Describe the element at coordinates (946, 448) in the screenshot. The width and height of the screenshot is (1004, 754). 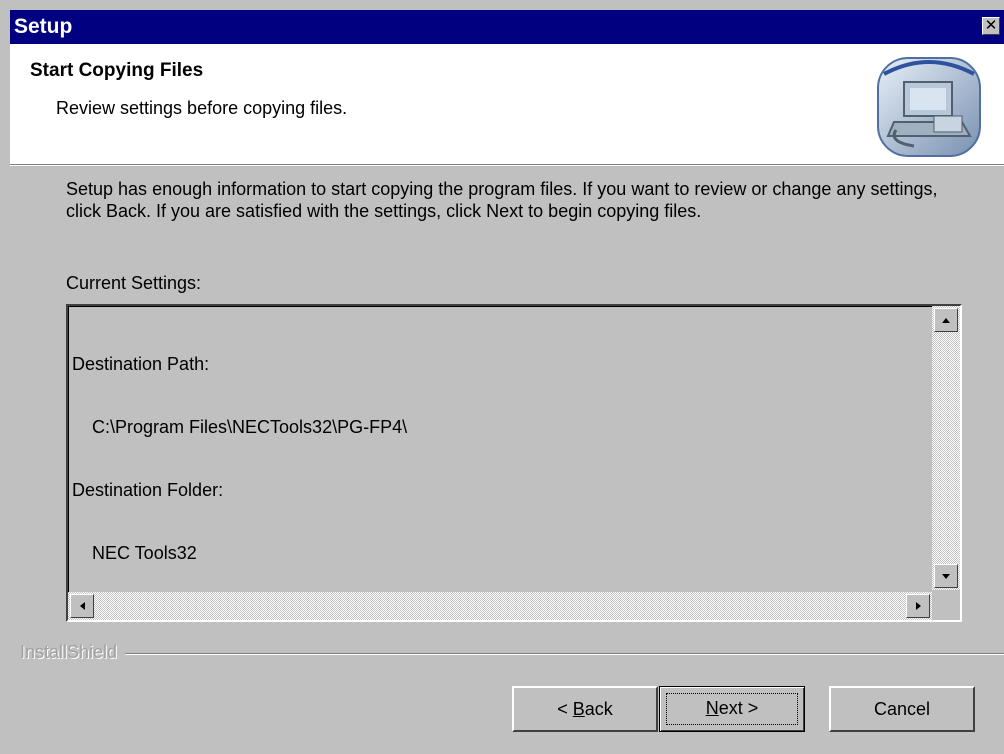
I see `vertical-scrollbar` at that location.